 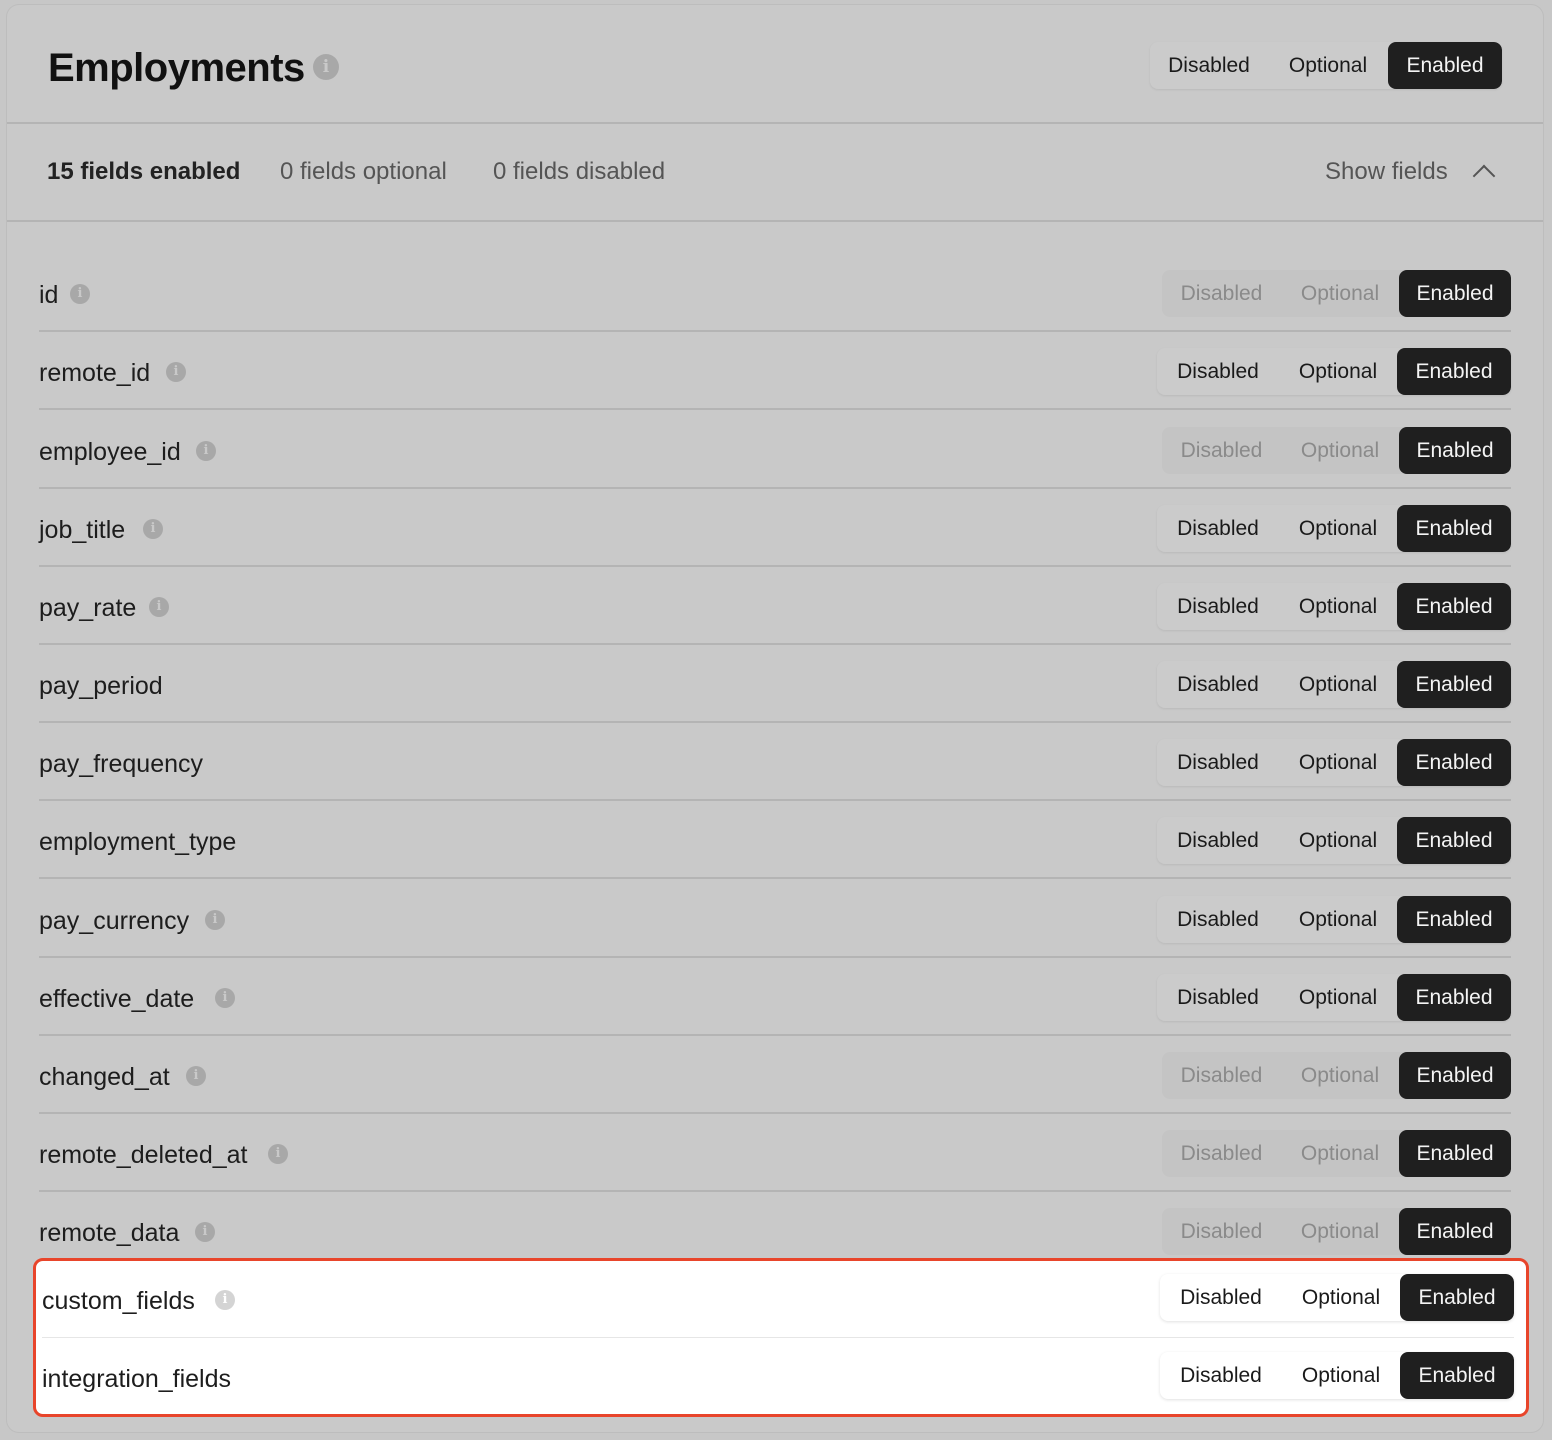 What do you see at coordinates (1386, 172) in the screenshot?
I see `show-fields-toggle: Show fields` at bounding box center [1386, 172].